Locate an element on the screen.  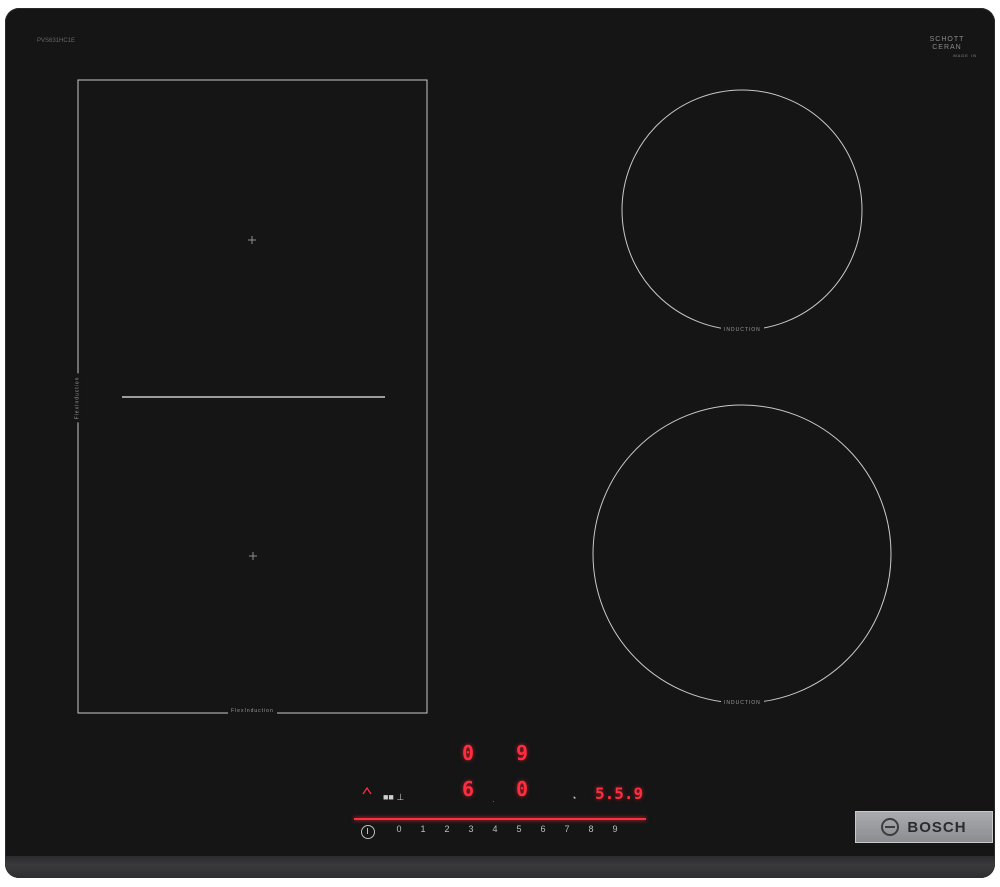
power-scale: 0123456789 is located at coordinates (507, 829).